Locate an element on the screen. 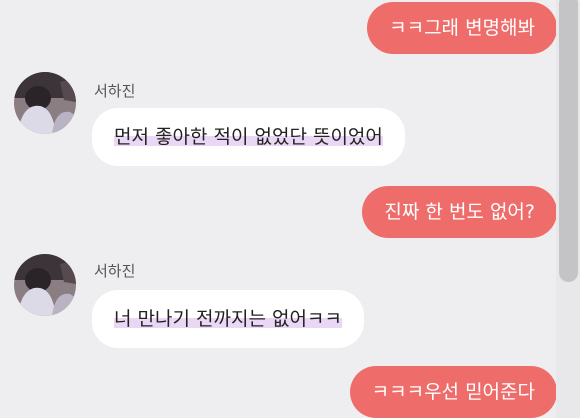 This screenshot has width=580, height=418. message-text: 먼저 좋아한 적이 없었단 뜻이었어 is located at coordinates (248, 137).